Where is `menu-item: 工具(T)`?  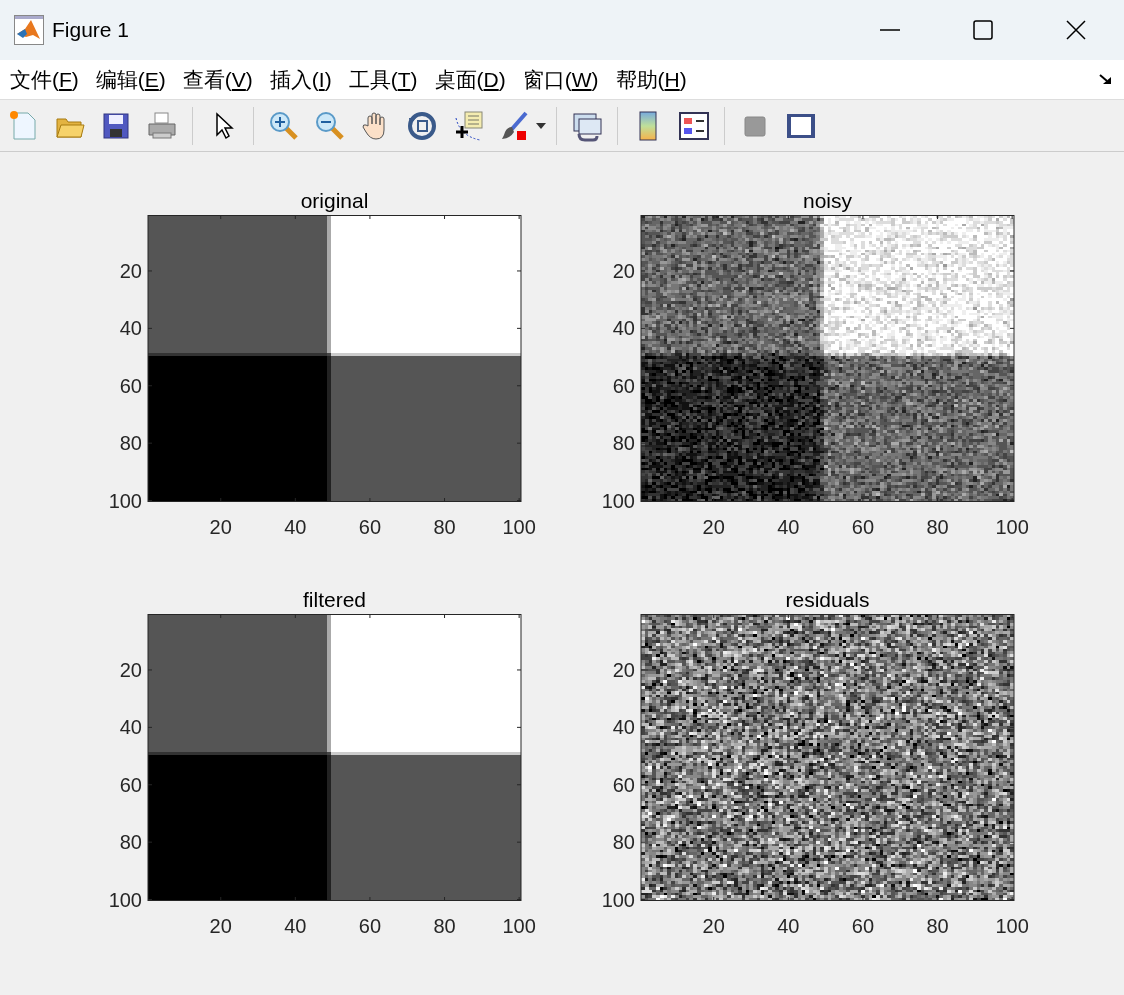 menu-item: 工具(T) is located at coordinates (383, 79).